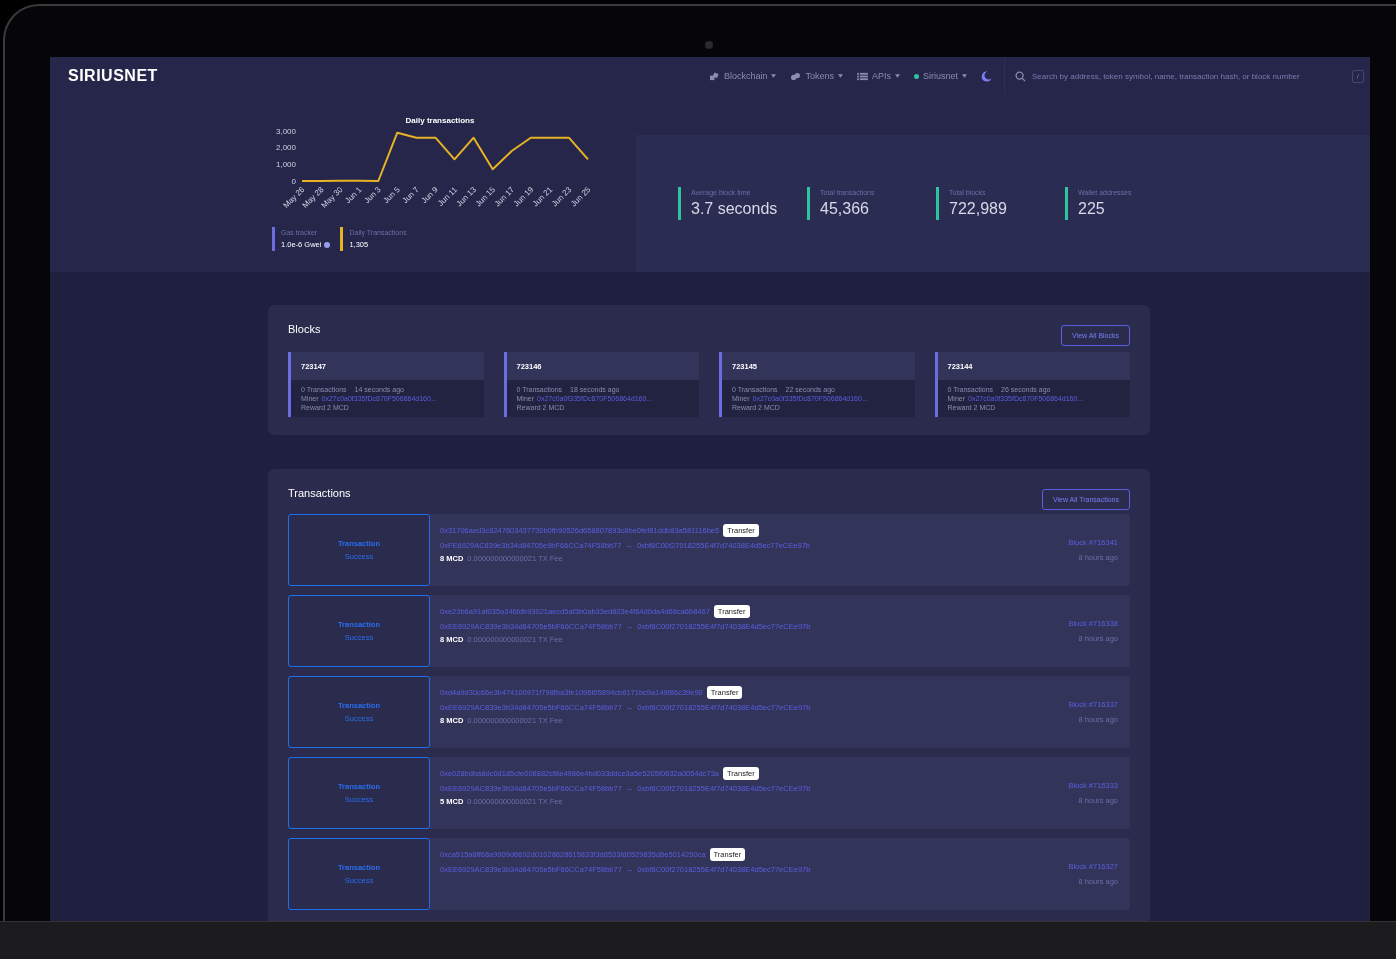 The image size is (1396, 959). Describe the element at coordinates (285, 131) in the screenshot. I see `y-axis-tick-label: 3,000` at that location.